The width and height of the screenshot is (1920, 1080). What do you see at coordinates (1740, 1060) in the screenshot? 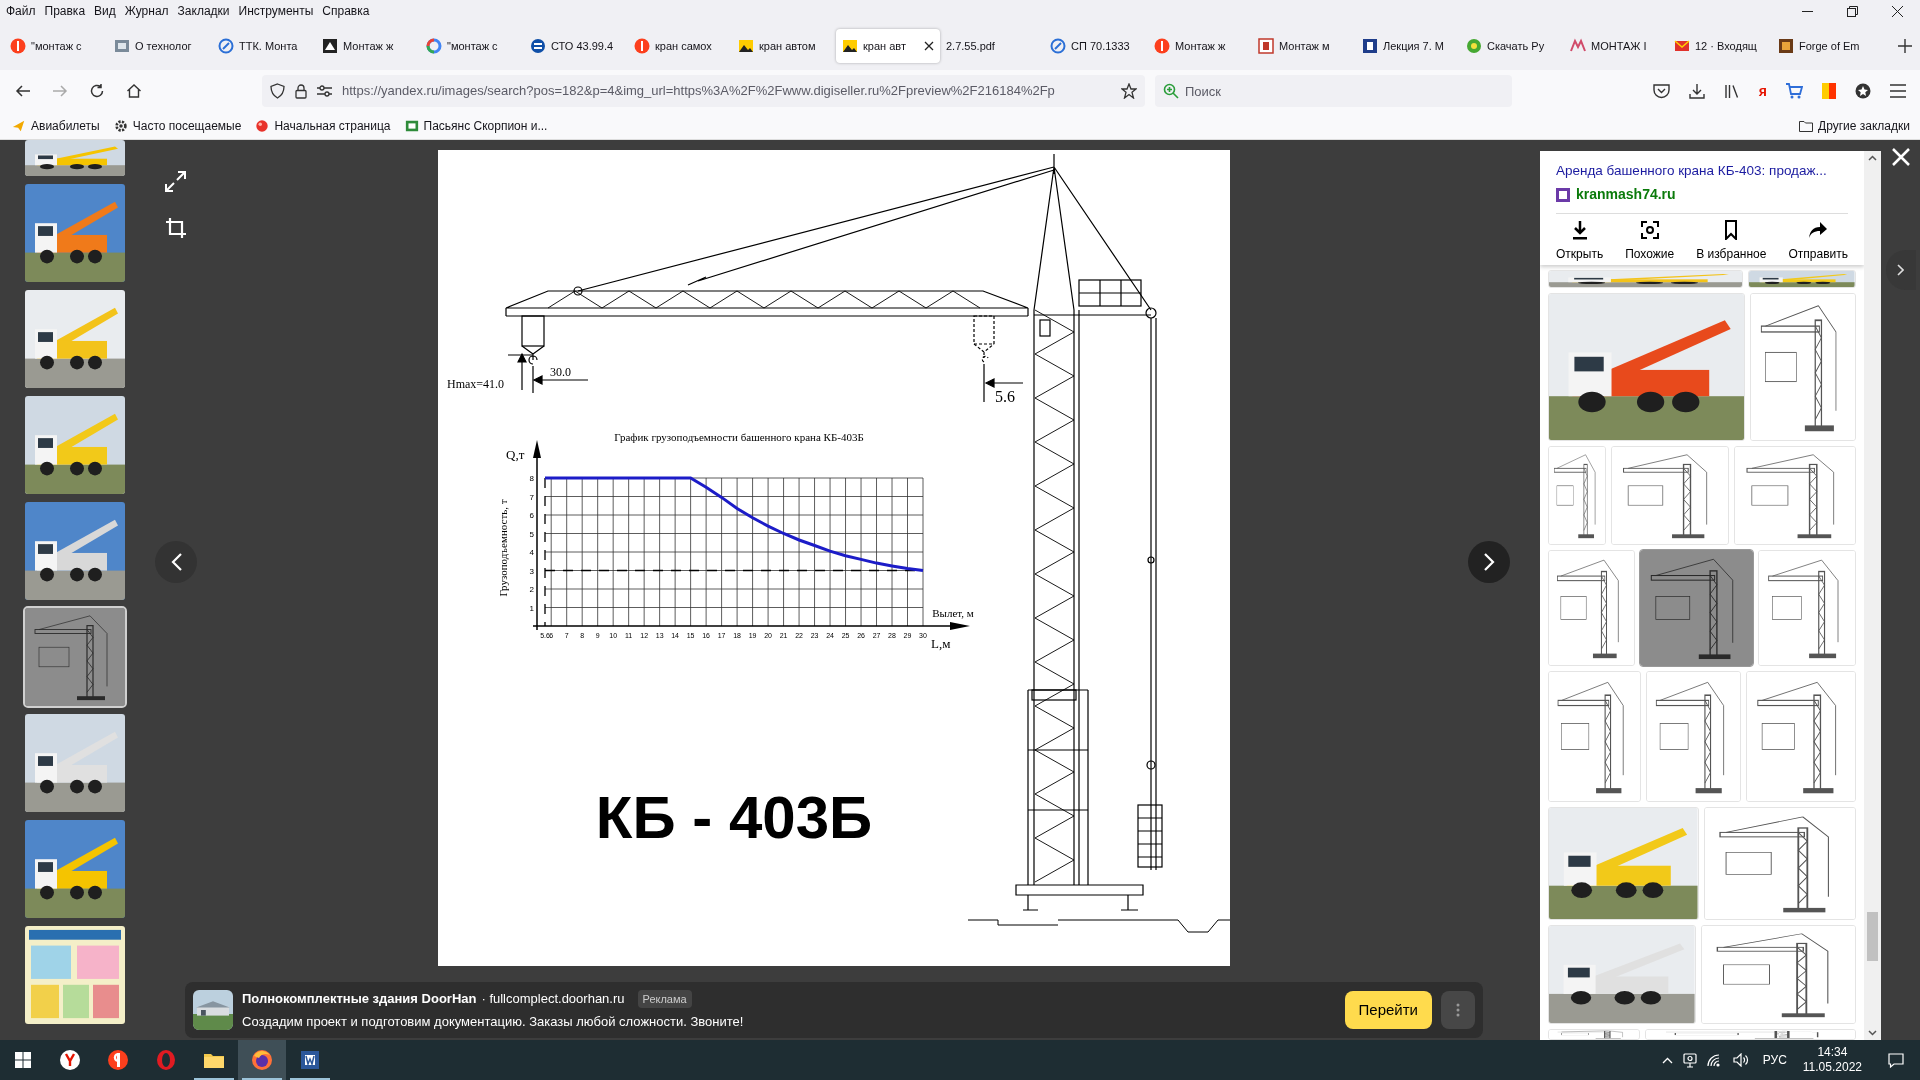
I see `speaker-icon` at bounding box center [1740, 1060].